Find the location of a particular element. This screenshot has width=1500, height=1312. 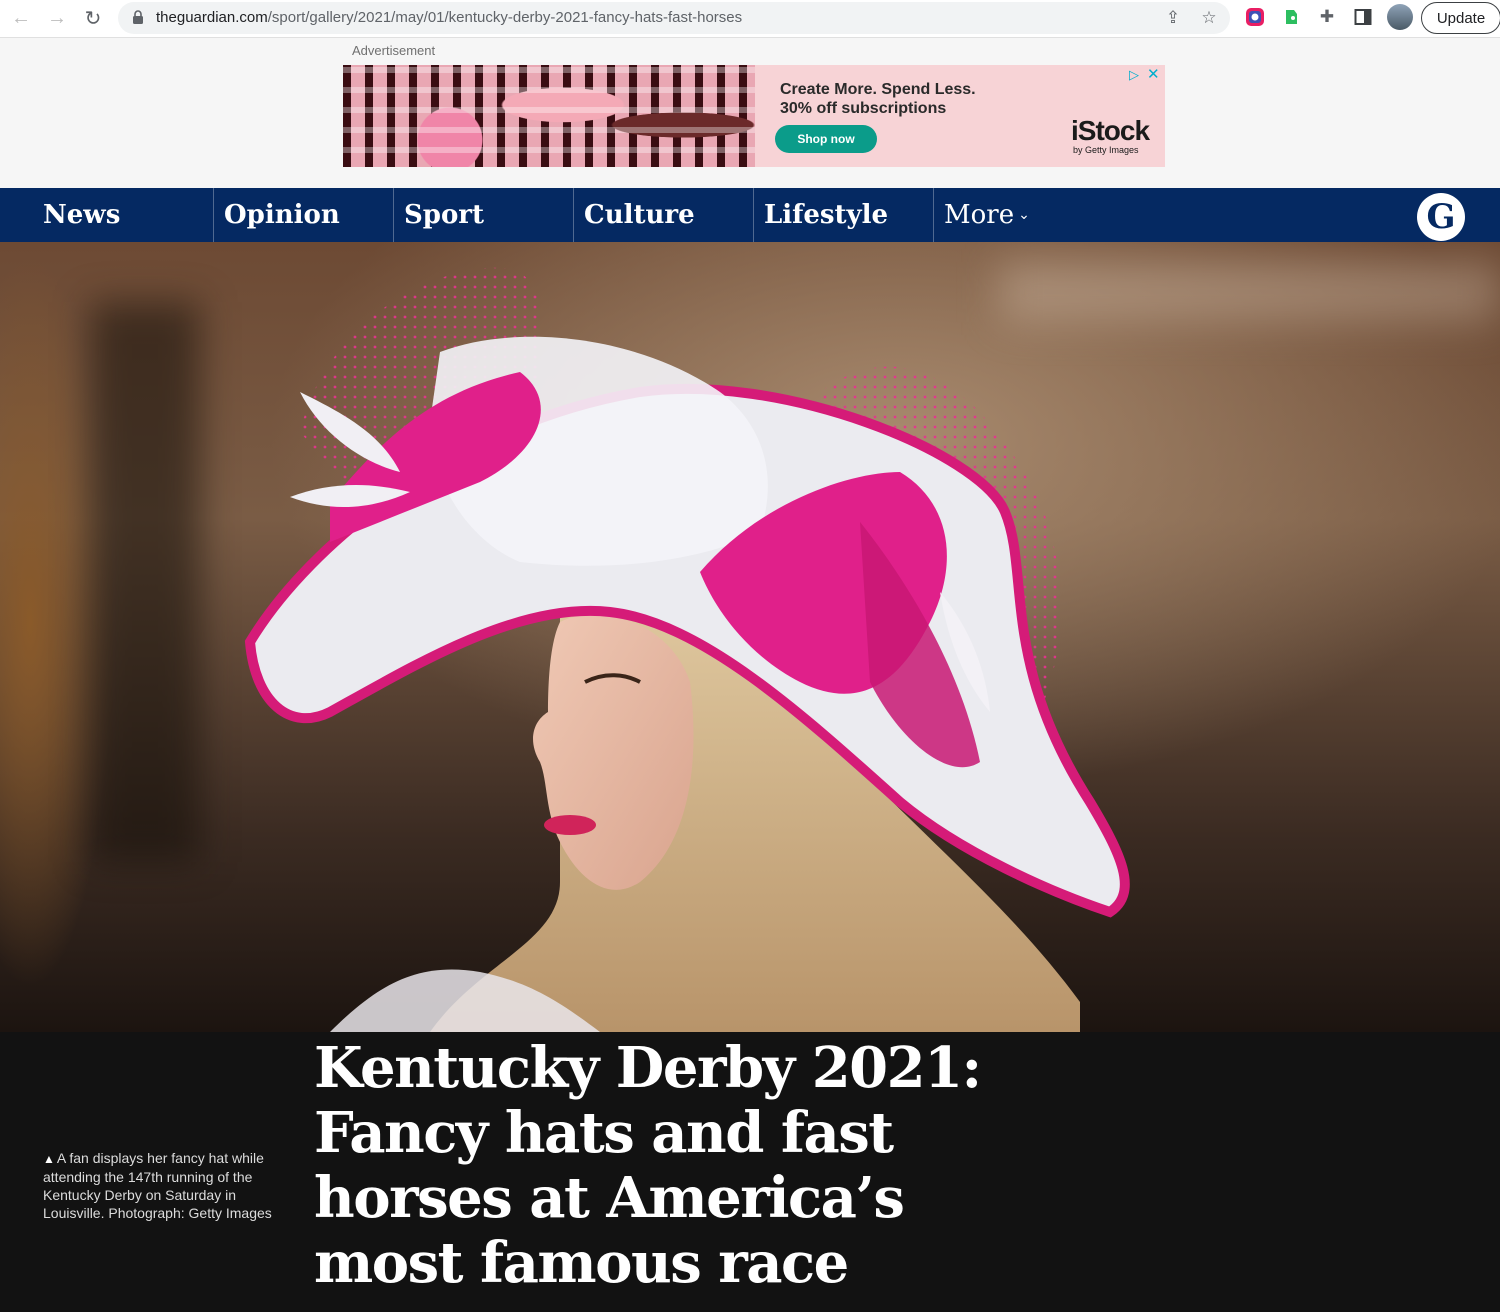

caption-triangle-icon: ▲ is located at coordinates (49, 1159).